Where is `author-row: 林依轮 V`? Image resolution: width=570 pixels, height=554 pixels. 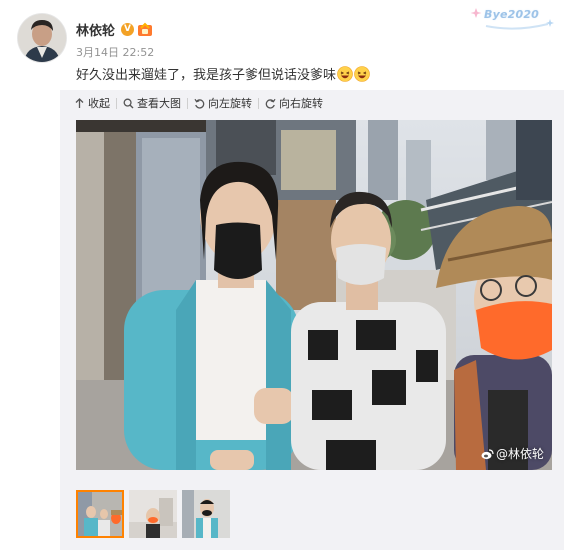
author-row: 林依轮 V is located at coordinates (114, 29).